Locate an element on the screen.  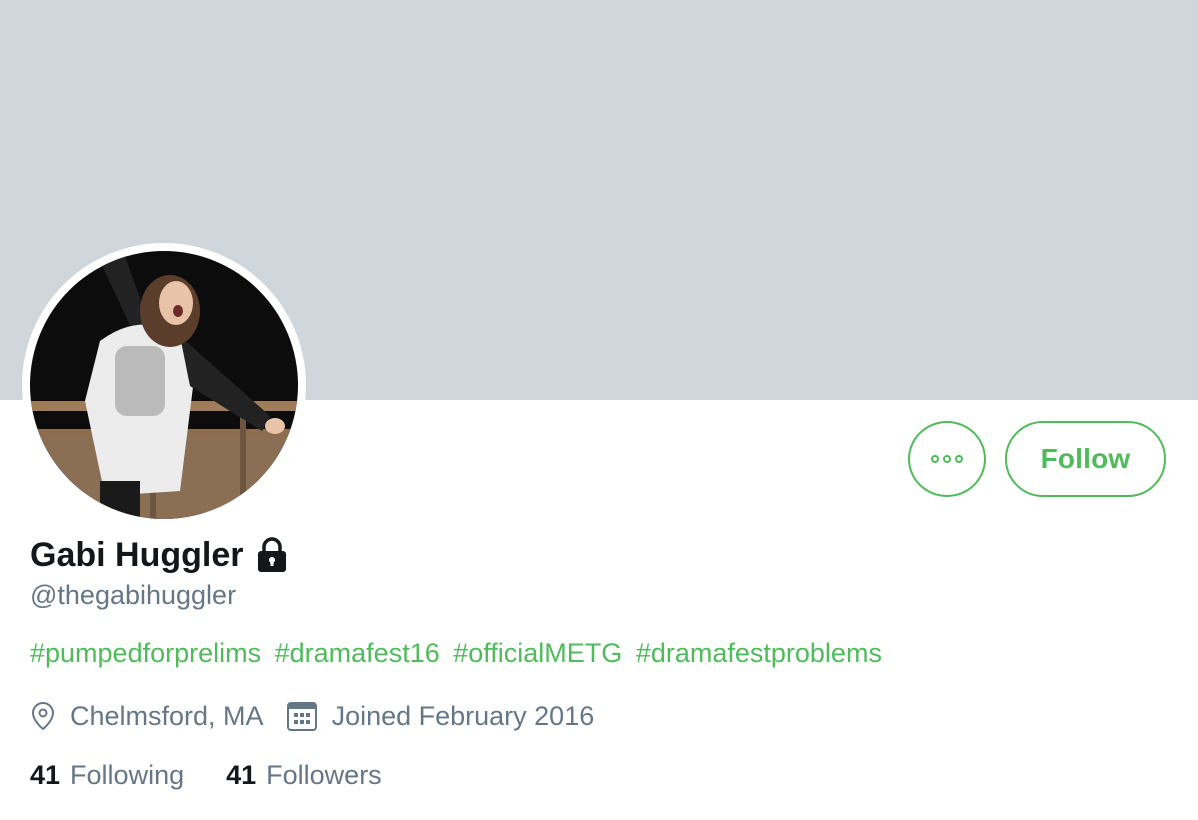
calendar-icon is located at coordinates (301, 716).